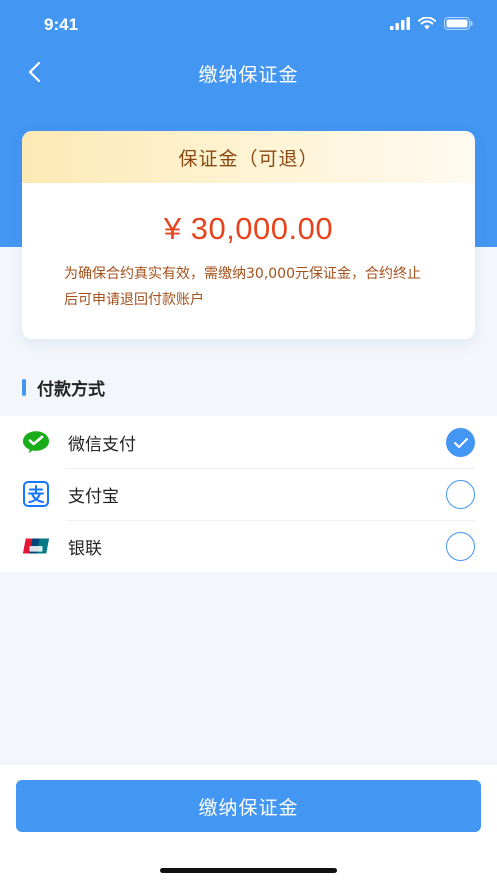 This screenshot has height=883, width=497. What do you see at coordinates (427, 23) in the screenshot?
I see `wifi-icon` at bounding box center [427, 23].